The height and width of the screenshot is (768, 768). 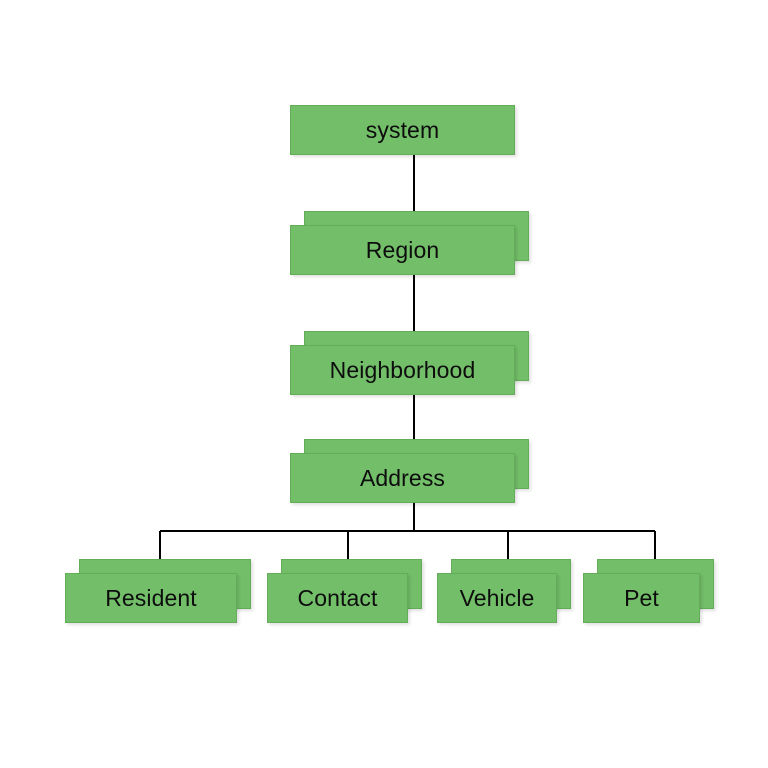 I want to click on node-neighborhood-box: Neighborhood, so click(x=402, y=370).